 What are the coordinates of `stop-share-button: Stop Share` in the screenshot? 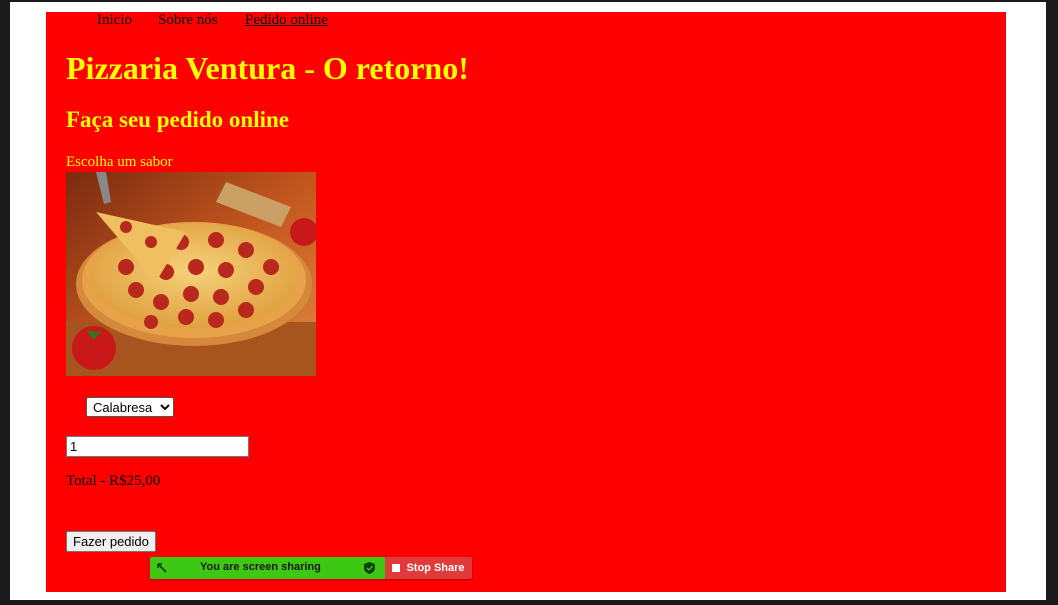 It's located at (428, 568).